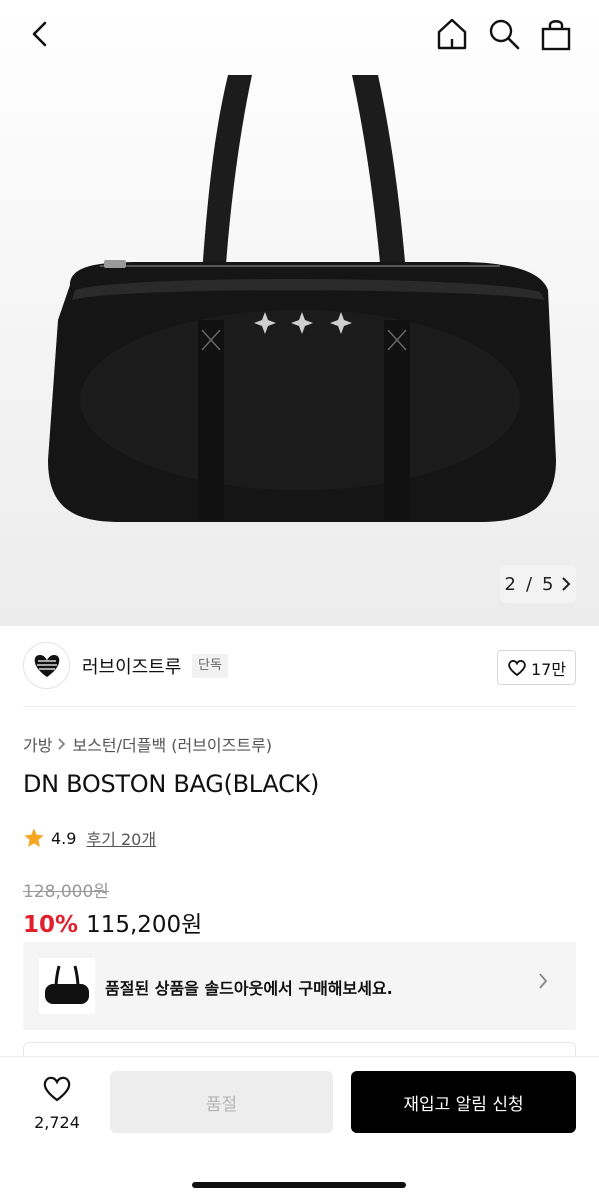  I want to click on home-button, so click(452, 34).